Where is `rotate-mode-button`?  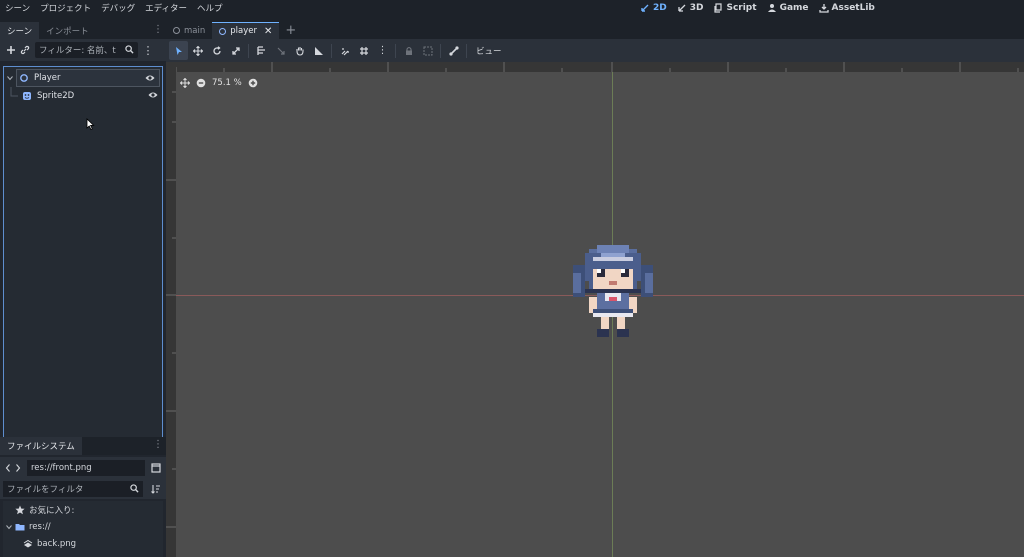 rotate-mode-button is located at coordinates (216, 50).